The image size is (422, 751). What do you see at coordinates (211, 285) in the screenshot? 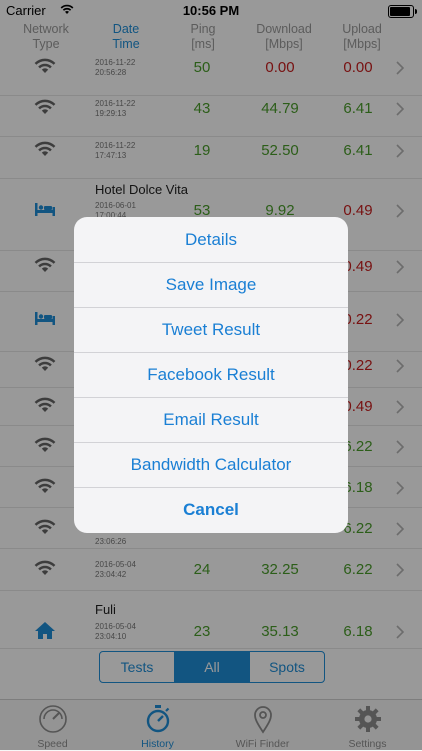
I see `save-image-button: Save Image` at bounding box center [211, 285].